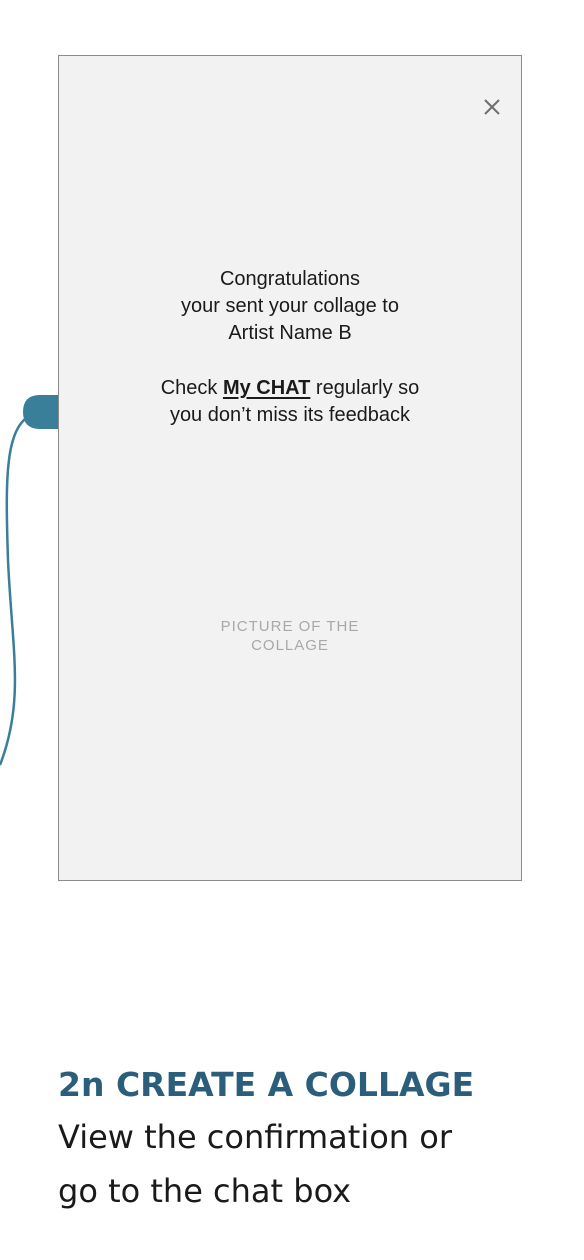 The image size is (584, 1260). What do you see at coordinates (189, 388) in the screenshot?
I see `check-prefix: Check` at bounding box center [189, 388].